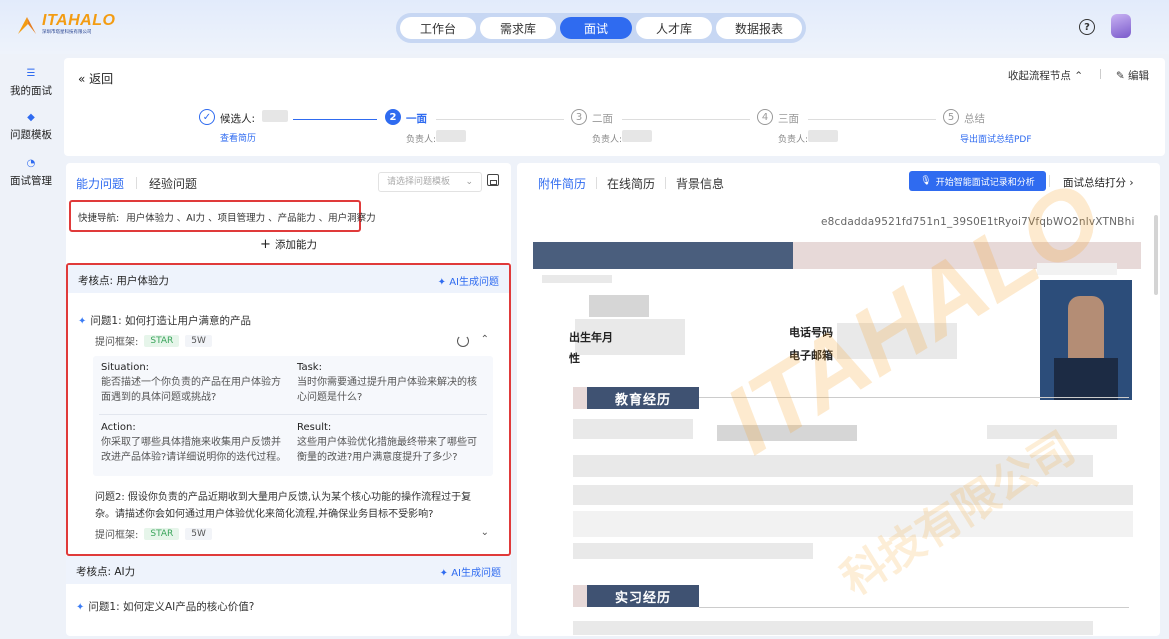 Image resolution: width=1169 pixels, height=639 pixels. Describe the element at coordinates (387, 390) in the screenshot. I see `star-task-body: 当时你需要通过提升用户体验来解决的核心问题是什么?` at that location.